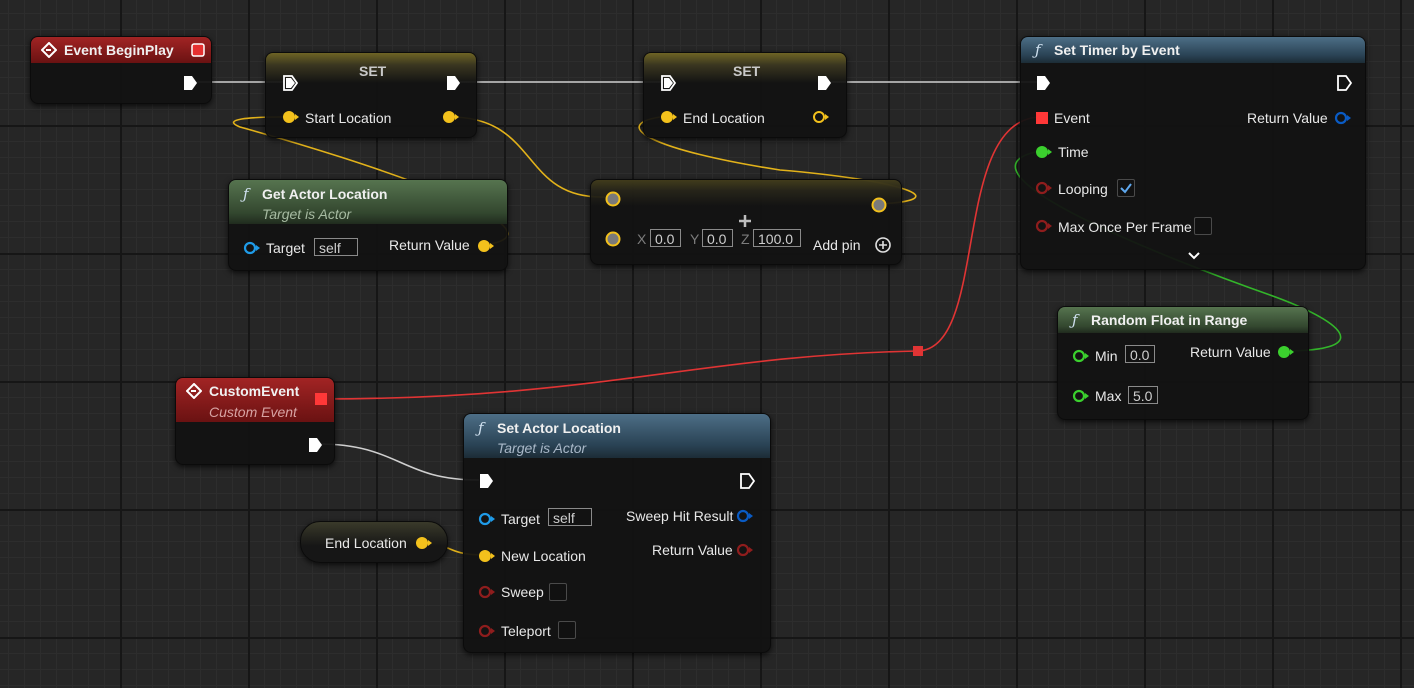 The height and width of the screenshot is (688, 1414). What do you see at coordinates (1143, 395) in the screenshot?
I see `max-value-field: 5.0` at bounding box center [1143, 395].